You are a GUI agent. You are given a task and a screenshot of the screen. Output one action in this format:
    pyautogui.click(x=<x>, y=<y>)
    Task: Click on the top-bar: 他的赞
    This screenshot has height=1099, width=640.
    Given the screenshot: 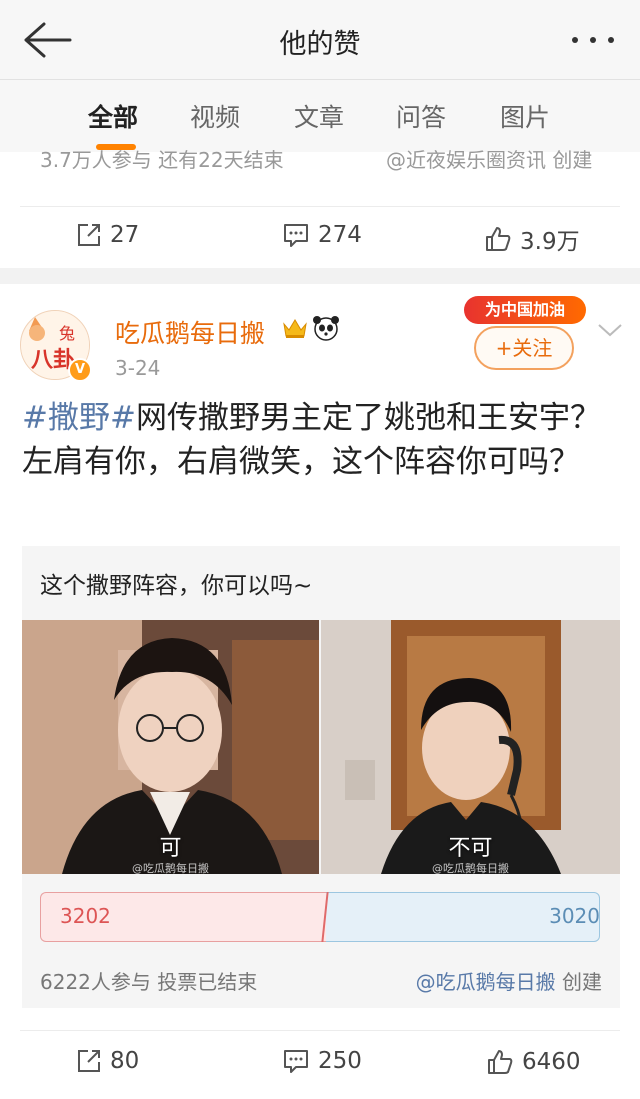 What is the action you would take?
    pyautogui.click(x=320, y=40)
    